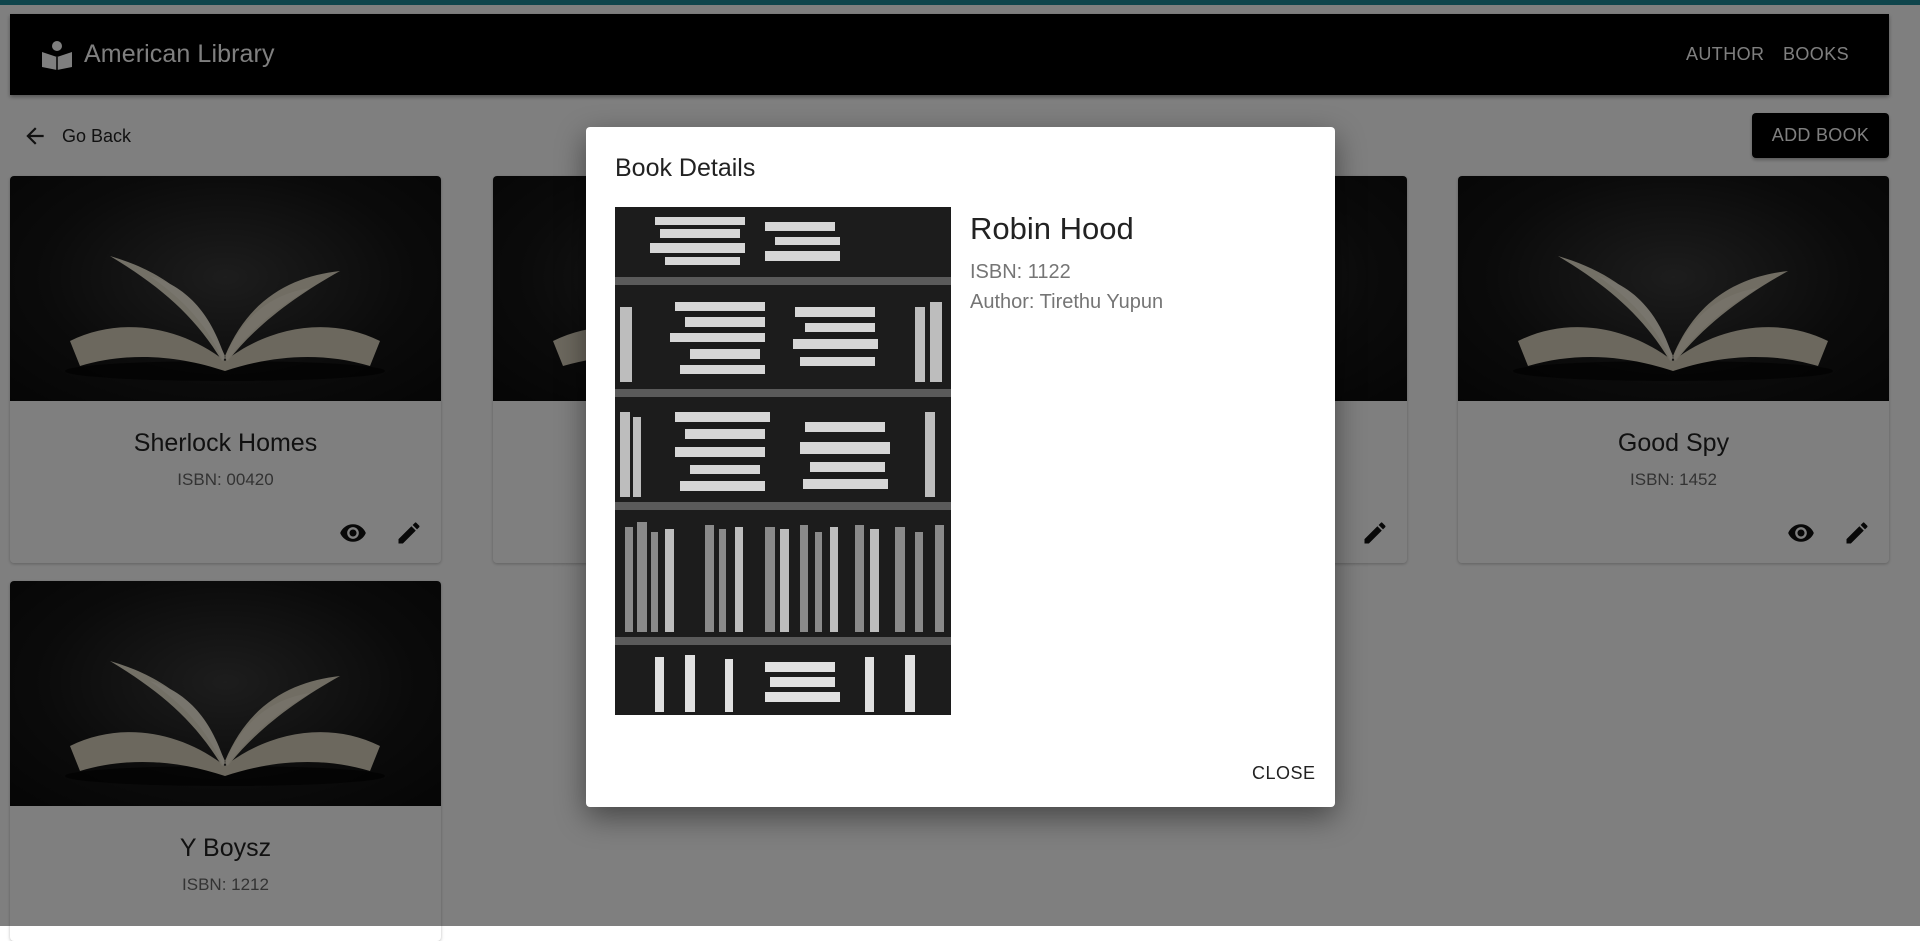  I want to click on book-cover-image, so click(783, 461).